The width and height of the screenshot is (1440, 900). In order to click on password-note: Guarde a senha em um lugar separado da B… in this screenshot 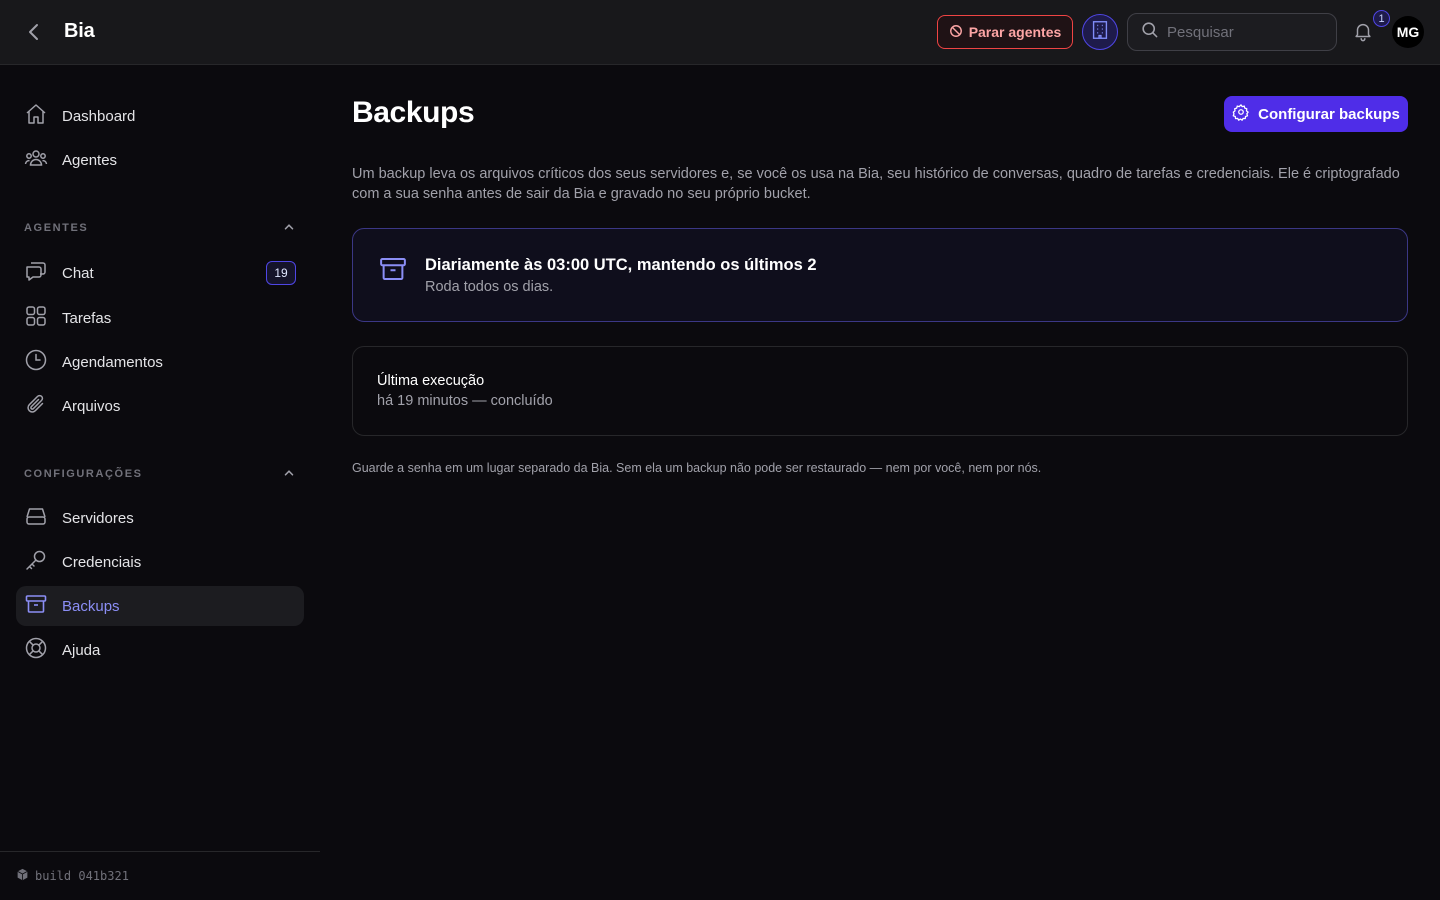, I will do `click(697, 468)`.